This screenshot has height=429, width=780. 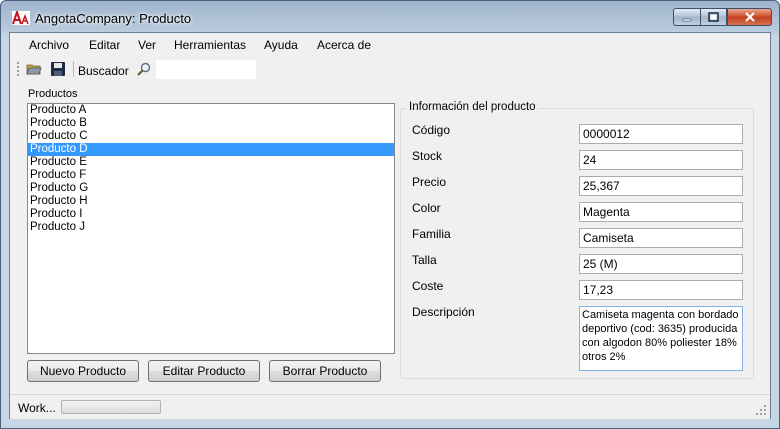 What do you see at coordinates (73, 69) in the screenshot?
I see `toolbar-separator` at bounding box center [73, 69].